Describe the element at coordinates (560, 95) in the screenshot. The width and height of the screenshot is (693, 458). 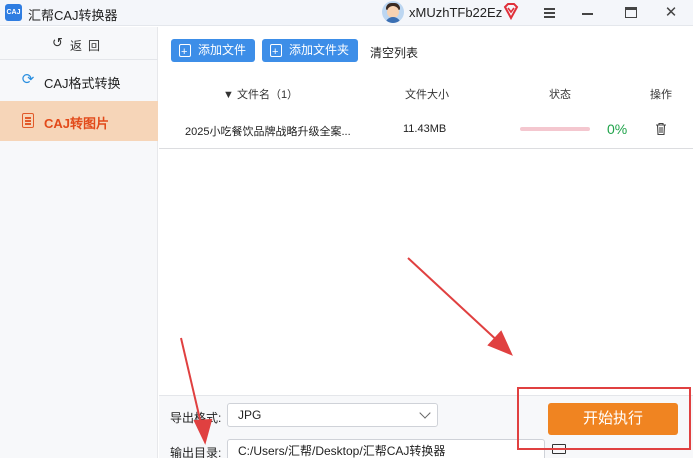
I see `column-status: 状态` at that location.